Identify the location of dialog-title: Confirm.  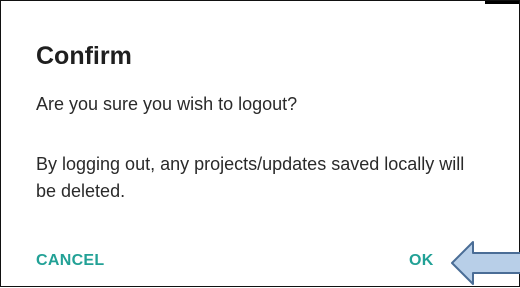
(84, 56).